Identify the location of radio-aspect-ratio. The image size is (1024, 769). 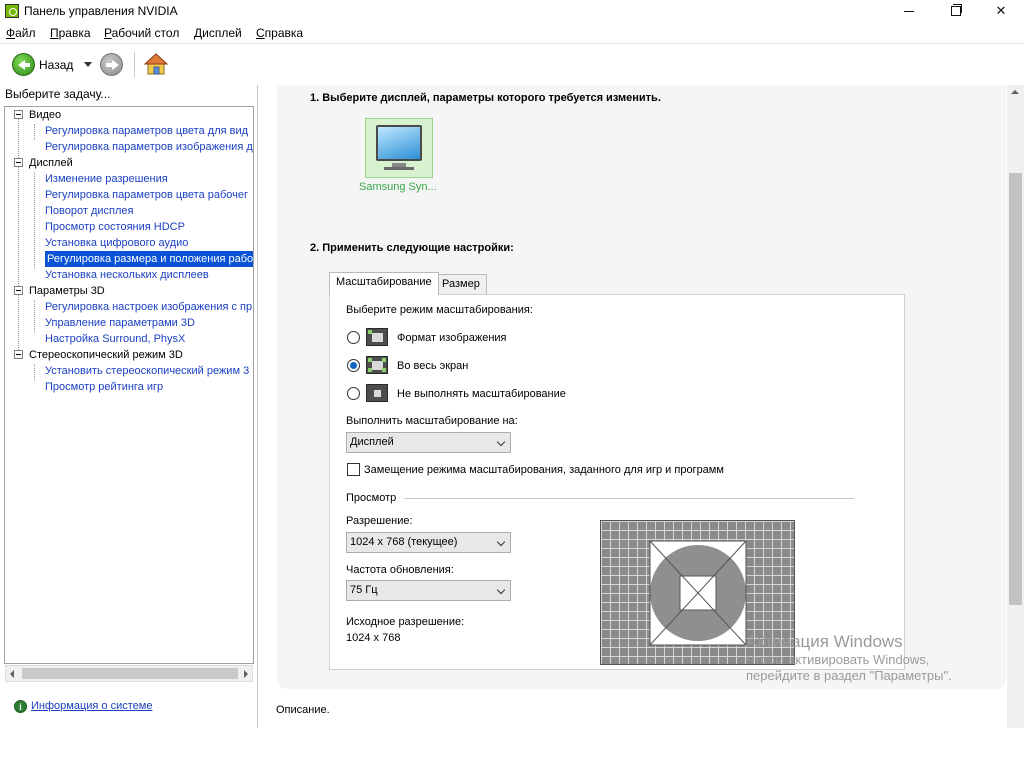
(353, 337).